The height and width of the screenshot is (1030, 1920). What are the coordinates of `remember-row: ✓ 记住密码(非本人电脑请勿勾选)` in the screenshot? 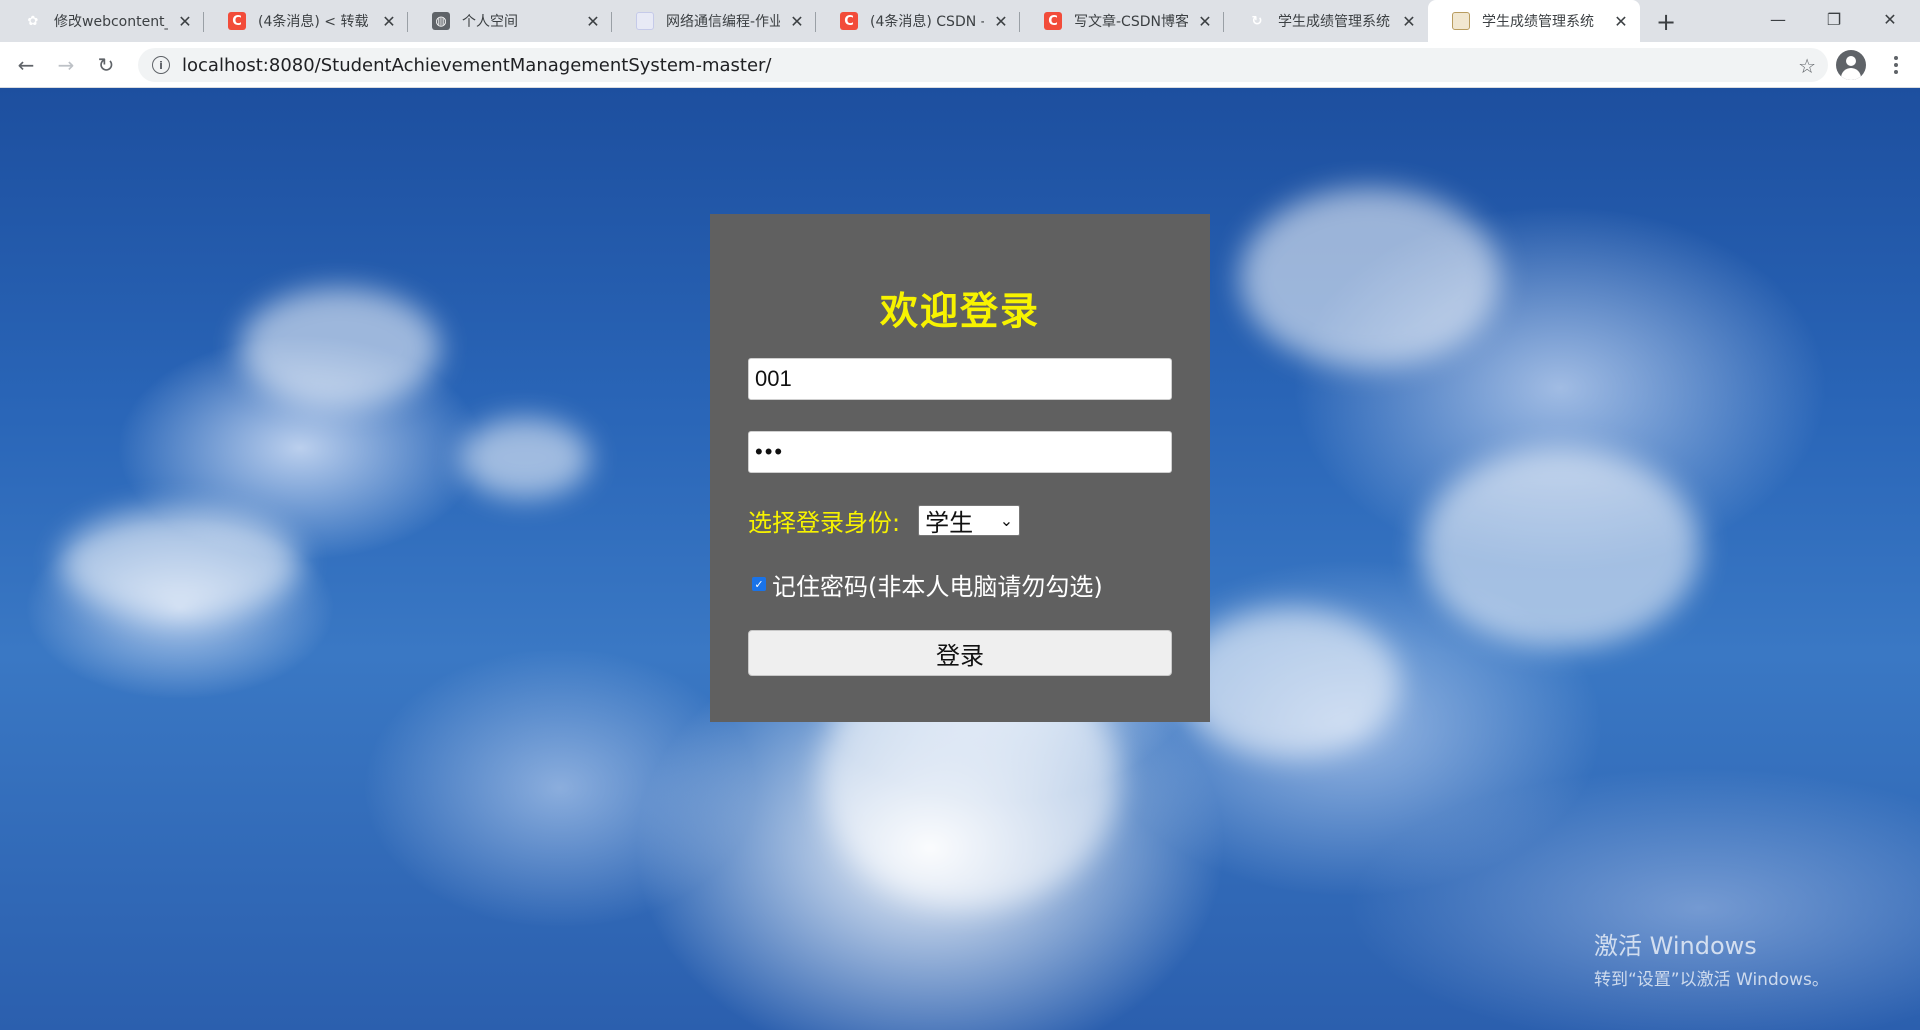 It's located at (927, 584).